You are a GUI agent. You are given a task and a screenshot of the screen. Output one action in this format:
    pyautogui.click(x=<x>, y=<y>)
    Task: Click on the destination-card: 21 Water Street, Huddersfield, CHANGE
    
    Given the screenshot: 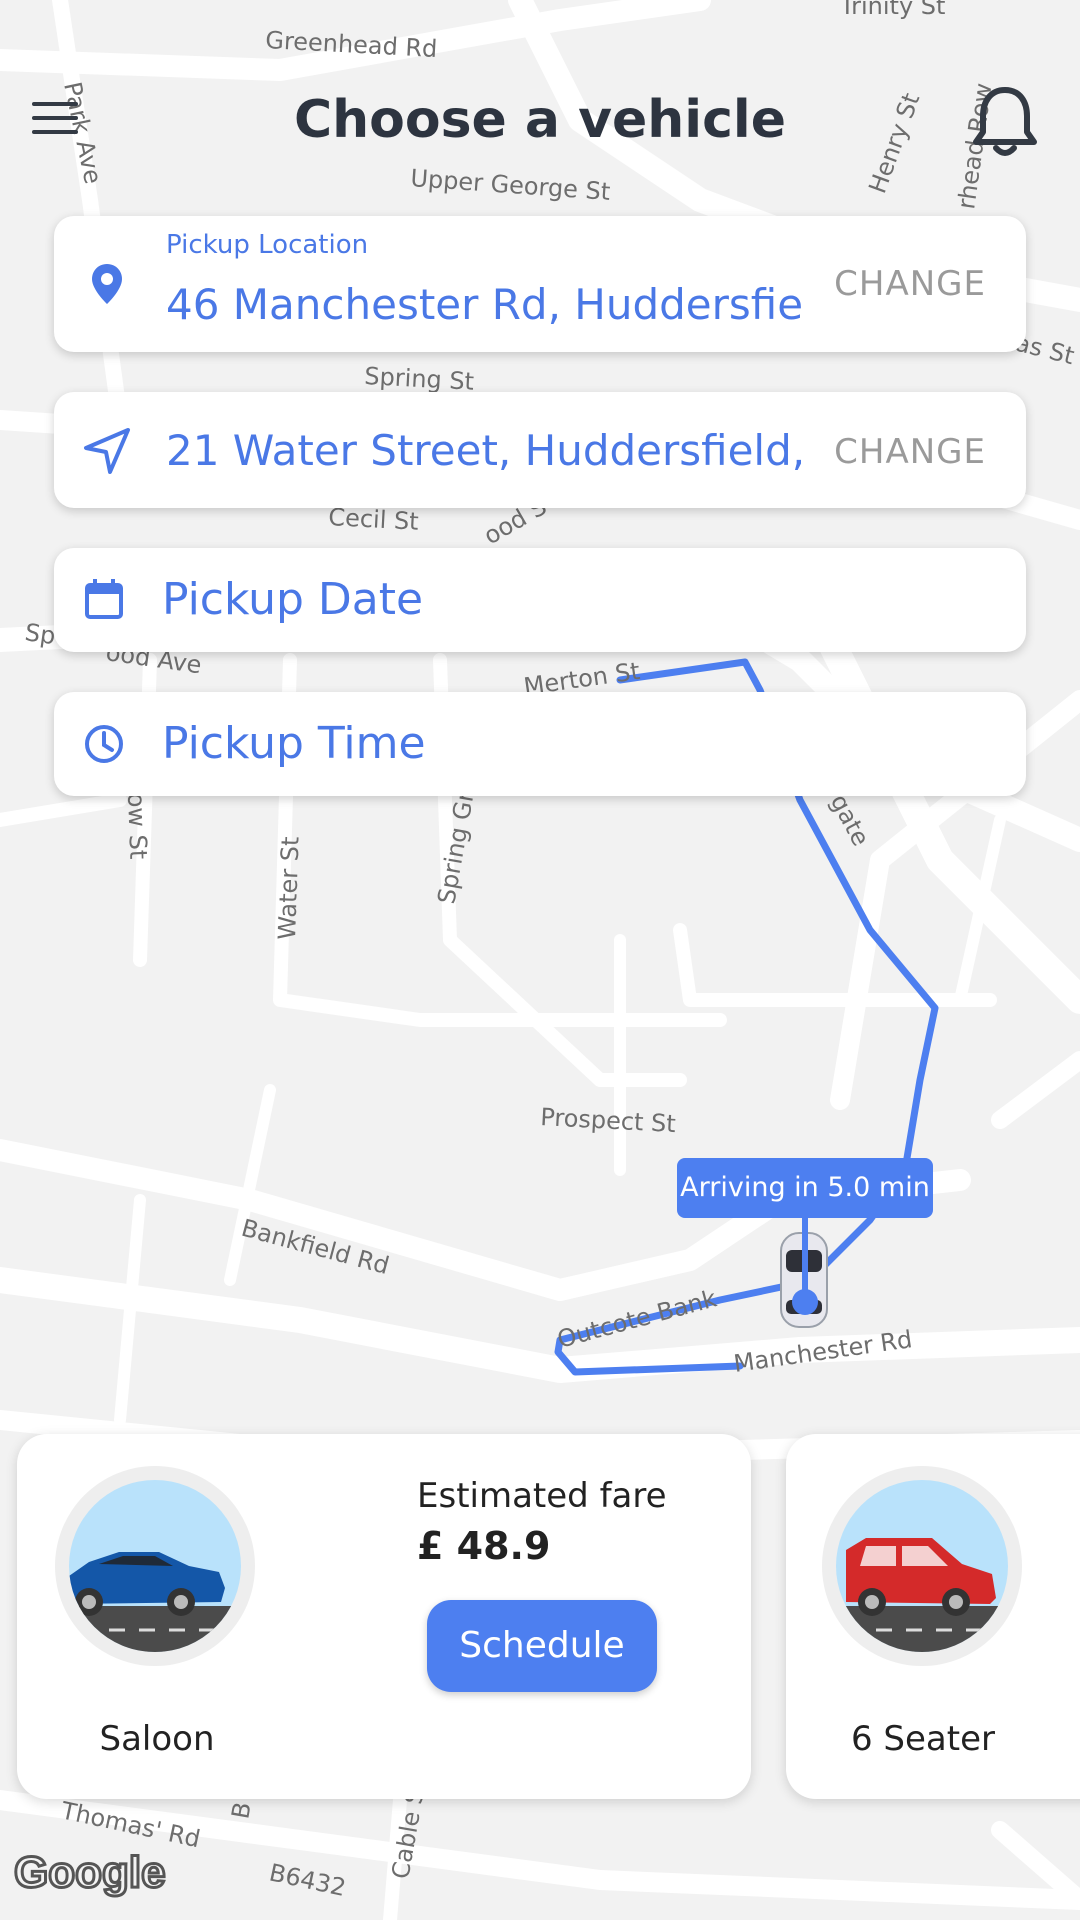 What is the action you would take?
    pyautogui.click(x=540, y=450)
    